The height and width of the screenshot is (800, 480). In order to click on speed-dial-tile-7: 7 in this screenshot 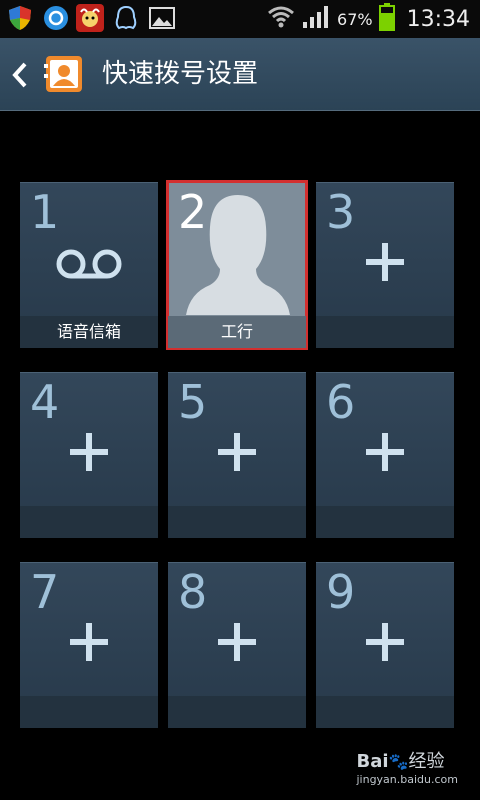, I will do `click(89, 645)`.